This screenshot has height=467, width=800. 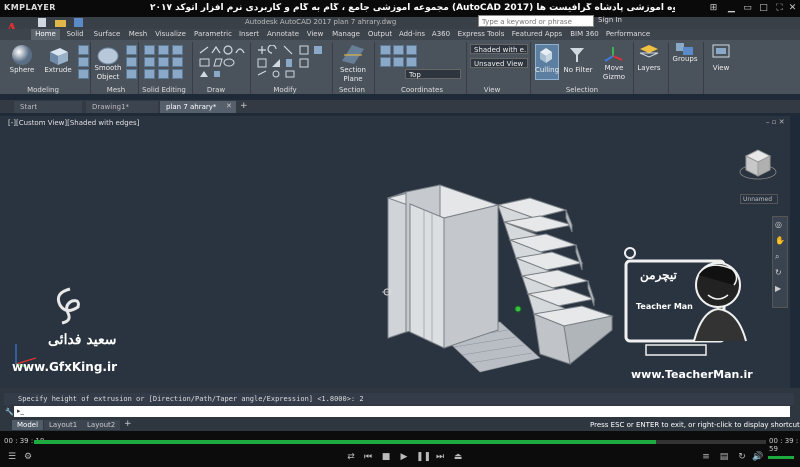 What do you see at coordinates (12, 457) in the screenshot?
I see `player-menu-icon: ☰` at bounding box center [12, 457].